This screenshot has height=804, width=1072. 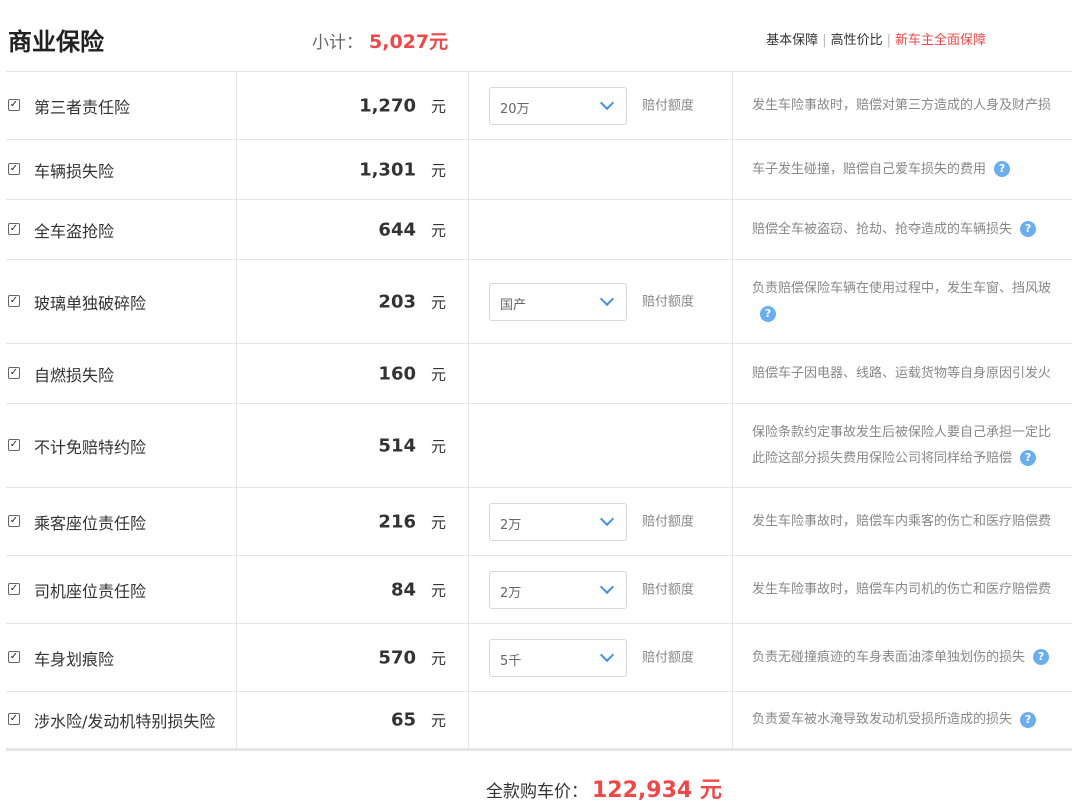 I want to click on insurance-price: 160, so click(x=397, y=373).